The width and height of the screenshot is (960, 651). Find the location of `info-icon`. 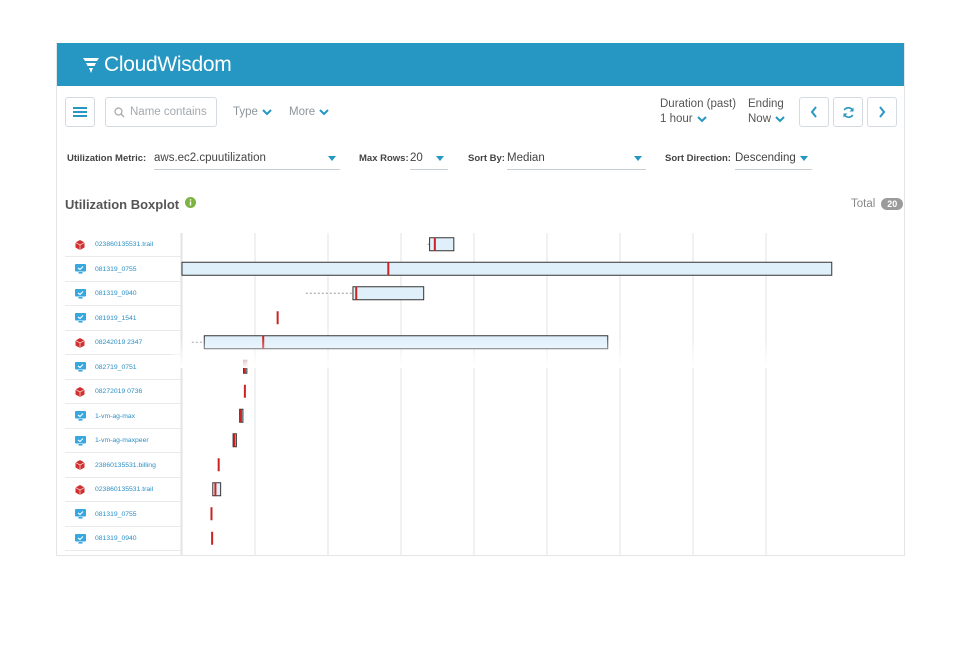

info-icon is located at coordinates (190, 202).